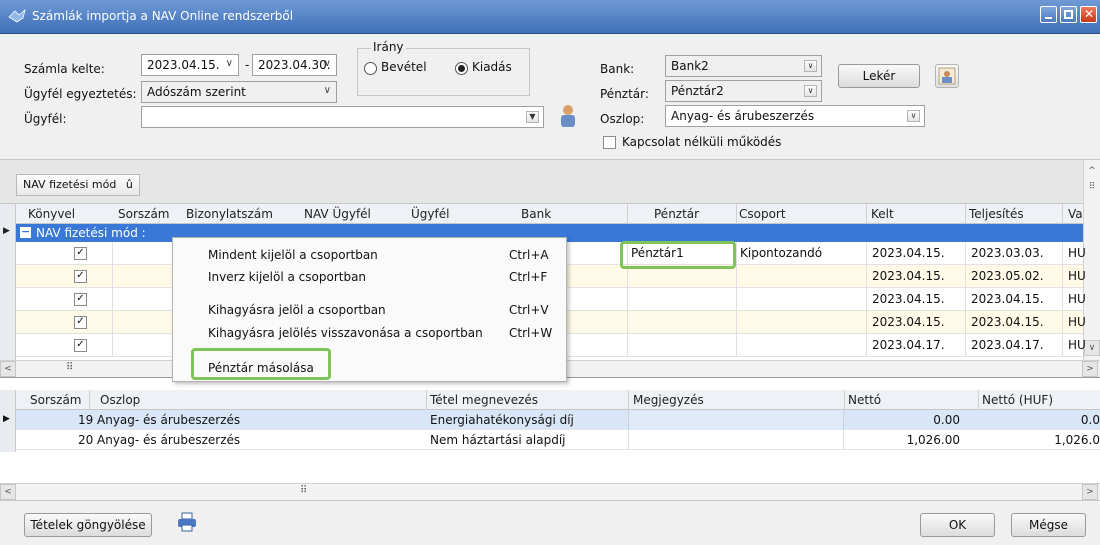  I want to click on col-header-date: Kelt, so click(882, 214).